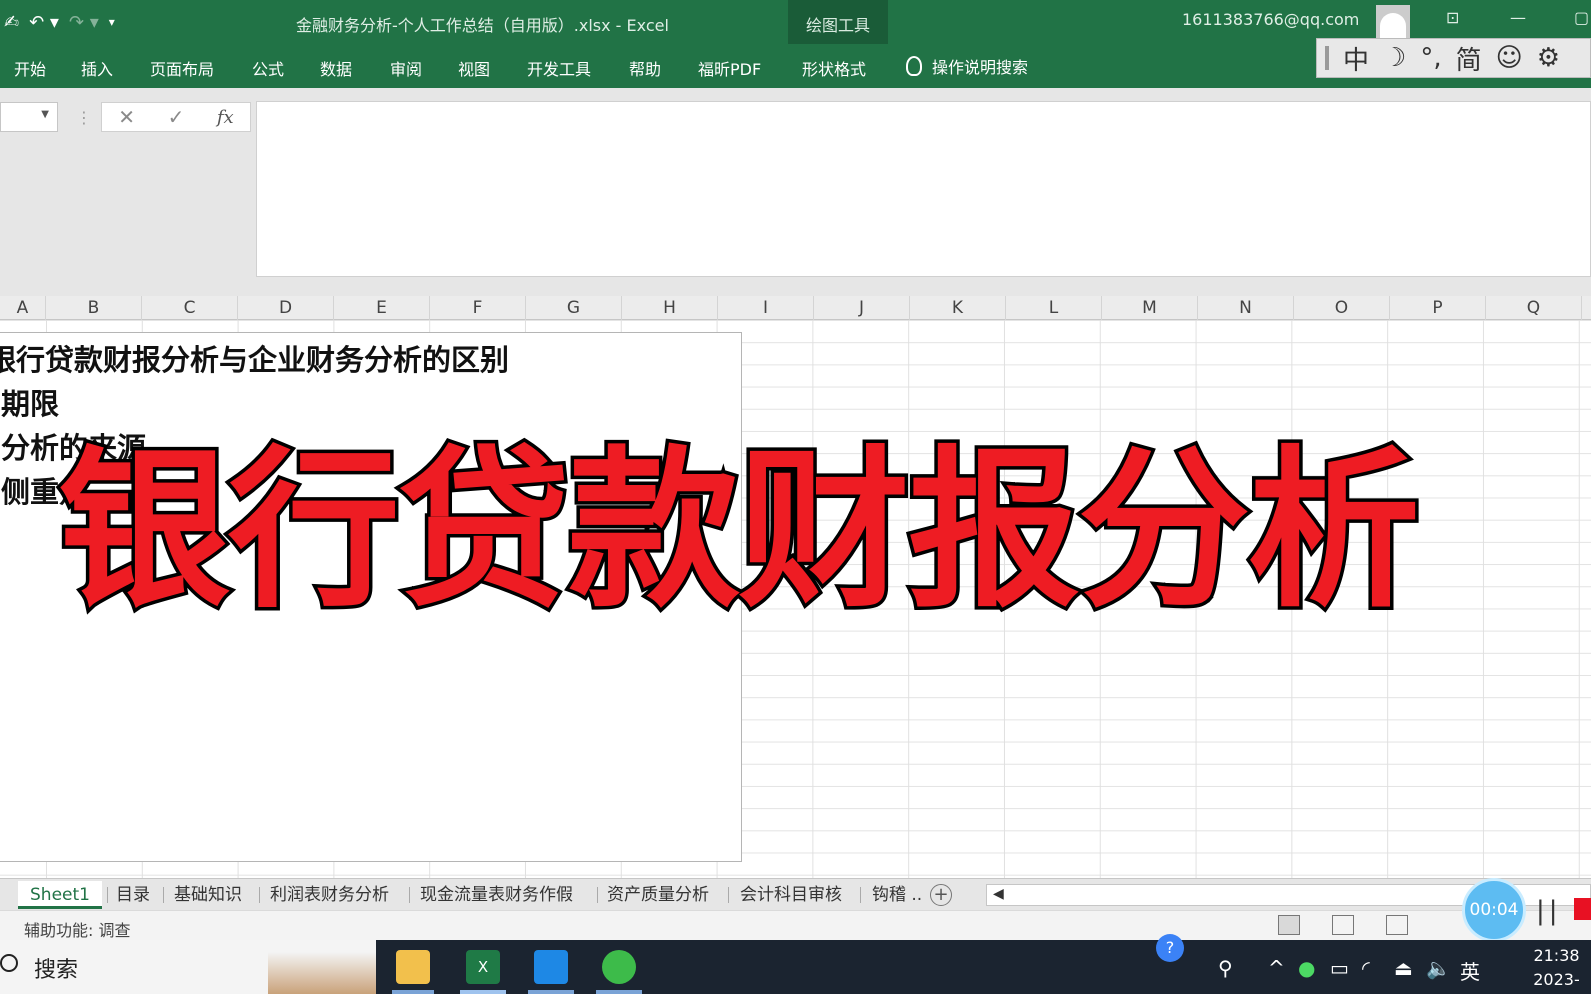 The width and height of the screenshot is (1591, 994). I want to click on tab-formulas: 公式, so click(268, 68).